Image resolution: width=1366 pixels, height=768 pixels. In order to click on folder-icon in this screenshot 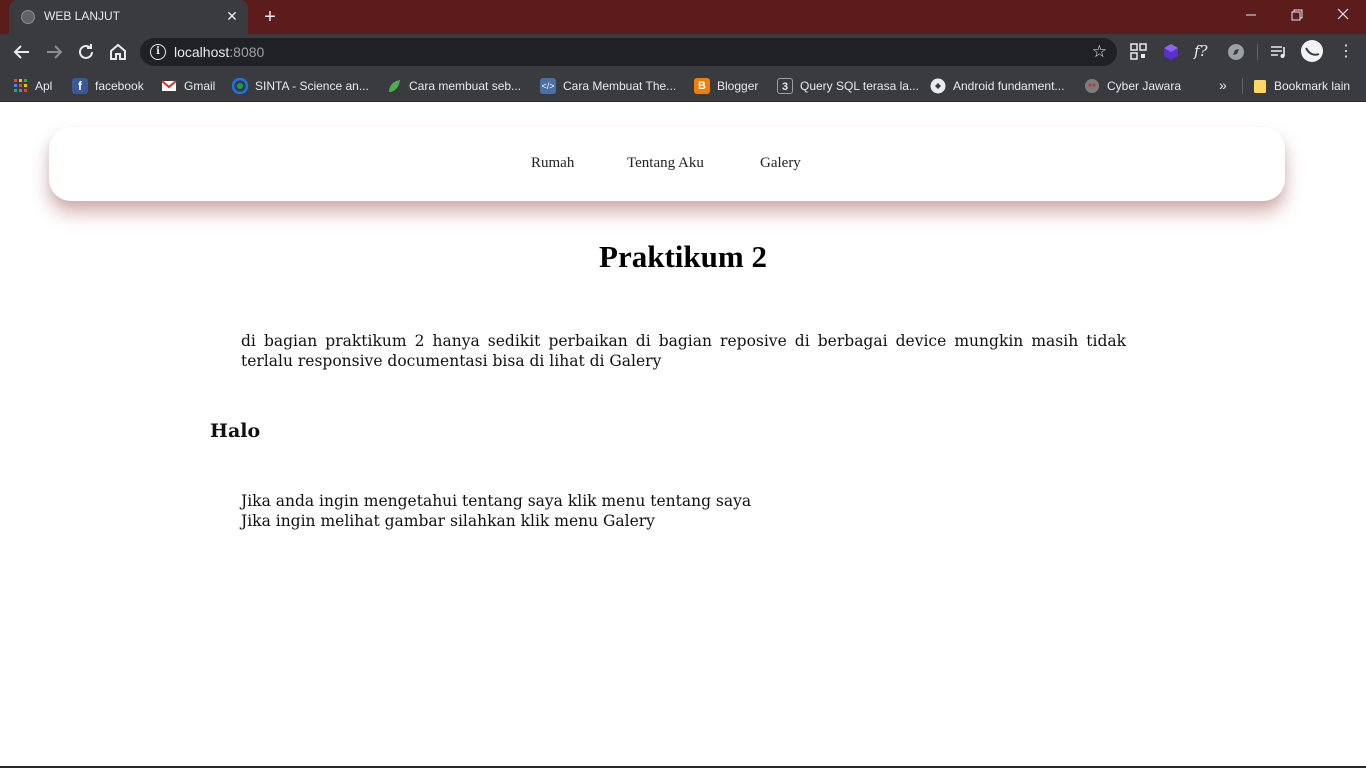, I will do `click(1260, 86)`.